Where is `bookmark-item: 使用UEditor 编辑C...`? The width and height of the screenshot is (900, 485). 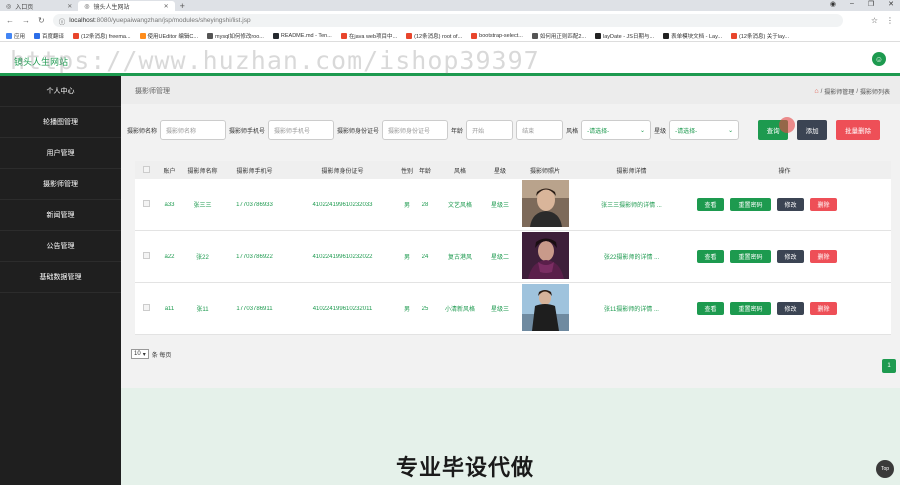 bookmark-item: 使用UEditor 编辑C... is located at coordinates (168, 36).